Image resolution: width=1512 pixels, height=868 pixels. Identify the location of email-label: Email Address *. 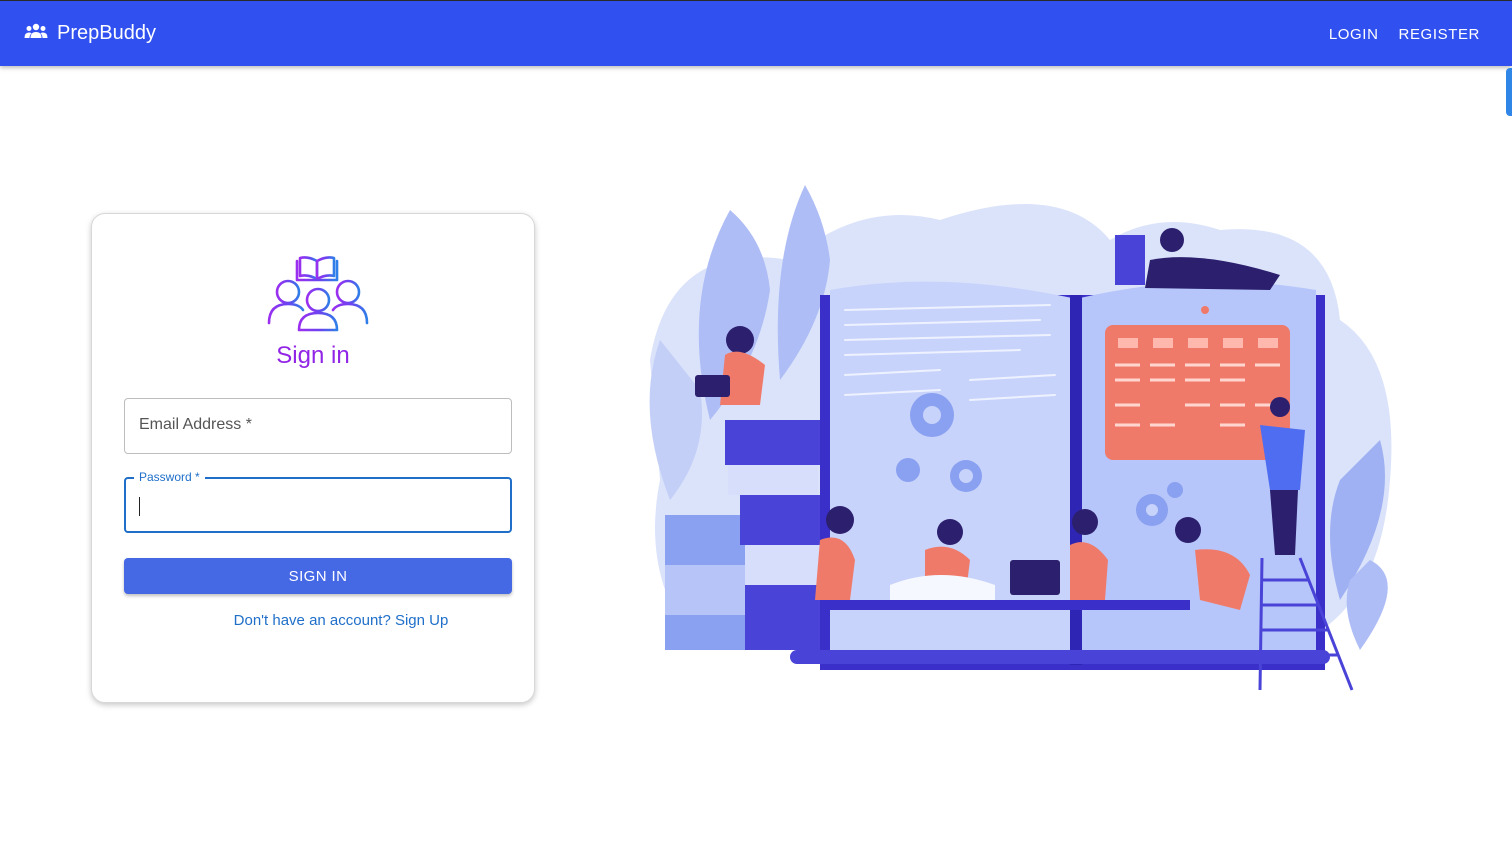
(195, 424).